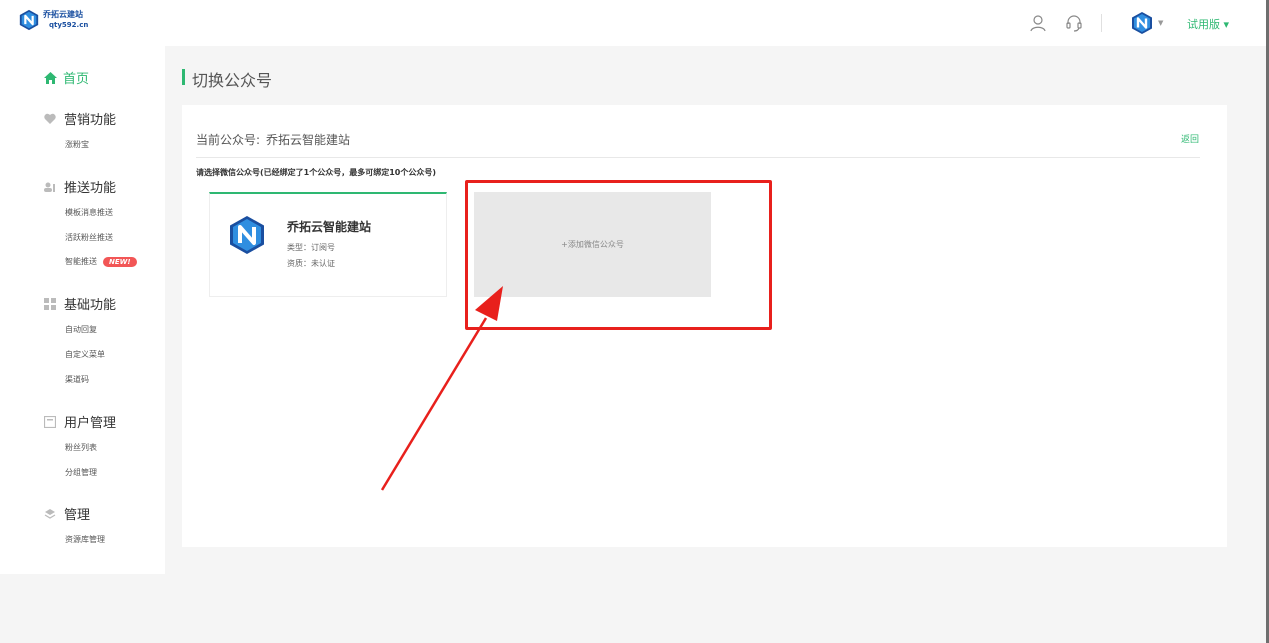  I want to click on user-icon, so click(1038, 23).